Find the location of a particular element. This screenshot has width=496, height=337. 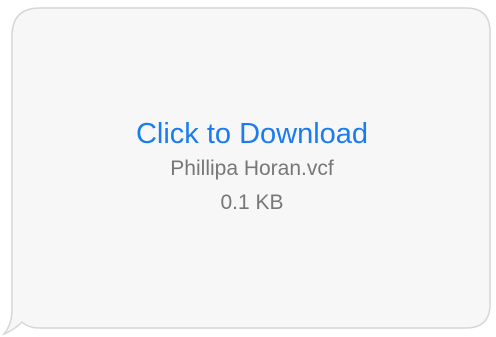

attachment-file-size: 0.1 KB is located at coordinates (252, 202).